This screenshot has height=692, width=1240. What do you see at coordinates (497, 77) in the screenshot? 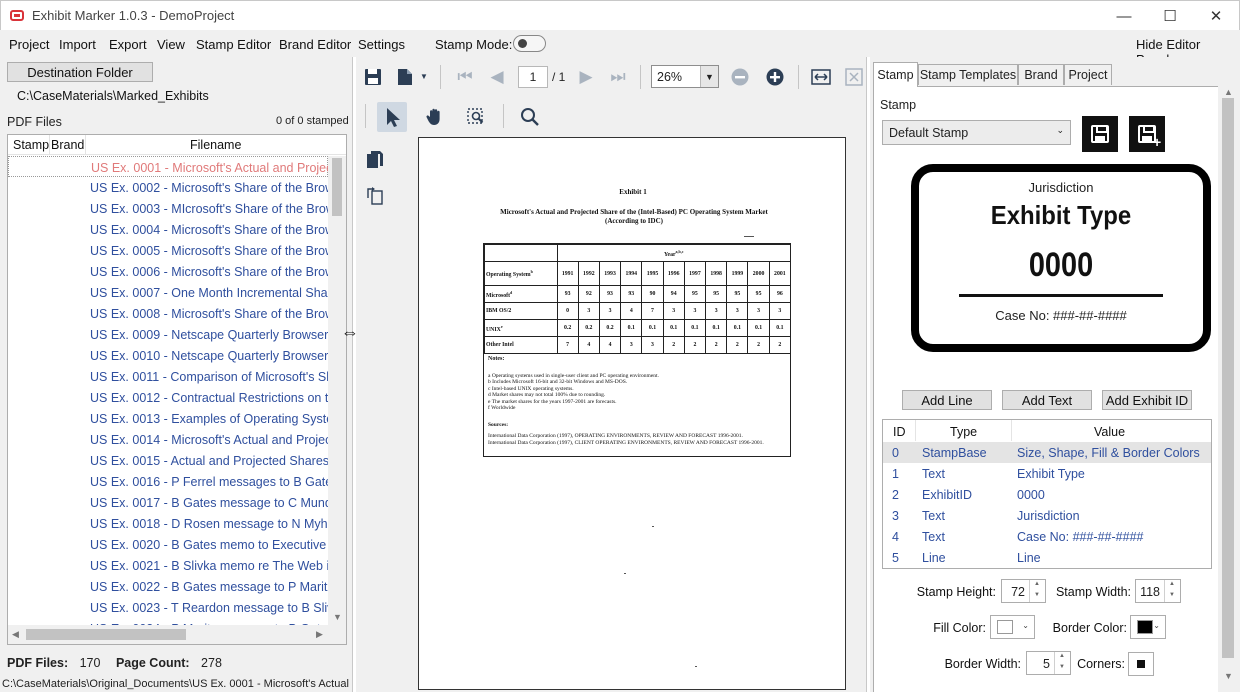
I see `prev-page-icon: ◀` at bounding box center [497, 77].